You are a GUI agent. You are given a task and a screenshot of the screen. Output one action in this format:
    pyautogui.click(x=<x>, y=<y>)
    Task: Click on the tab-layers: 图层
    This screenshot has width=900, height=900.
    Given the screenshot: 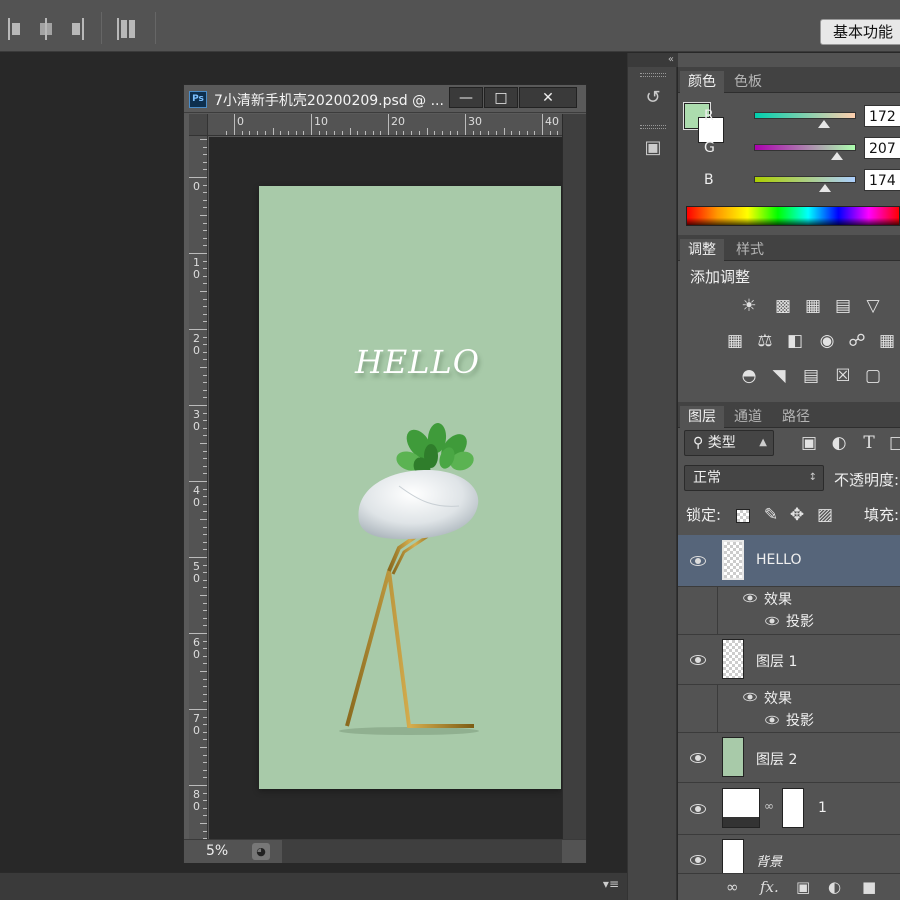 What is the action you would take?
    pyautogui.click(x=702, y=417)
    